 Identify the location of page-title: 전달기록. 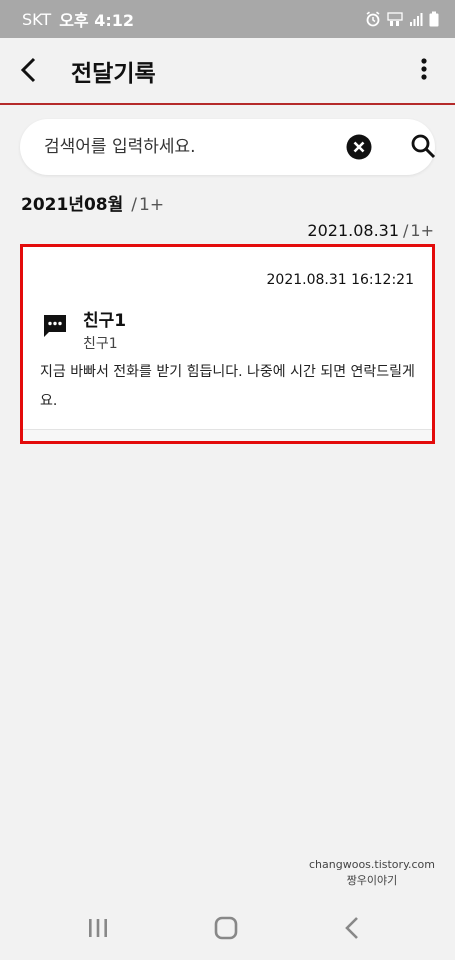
(113, 74).